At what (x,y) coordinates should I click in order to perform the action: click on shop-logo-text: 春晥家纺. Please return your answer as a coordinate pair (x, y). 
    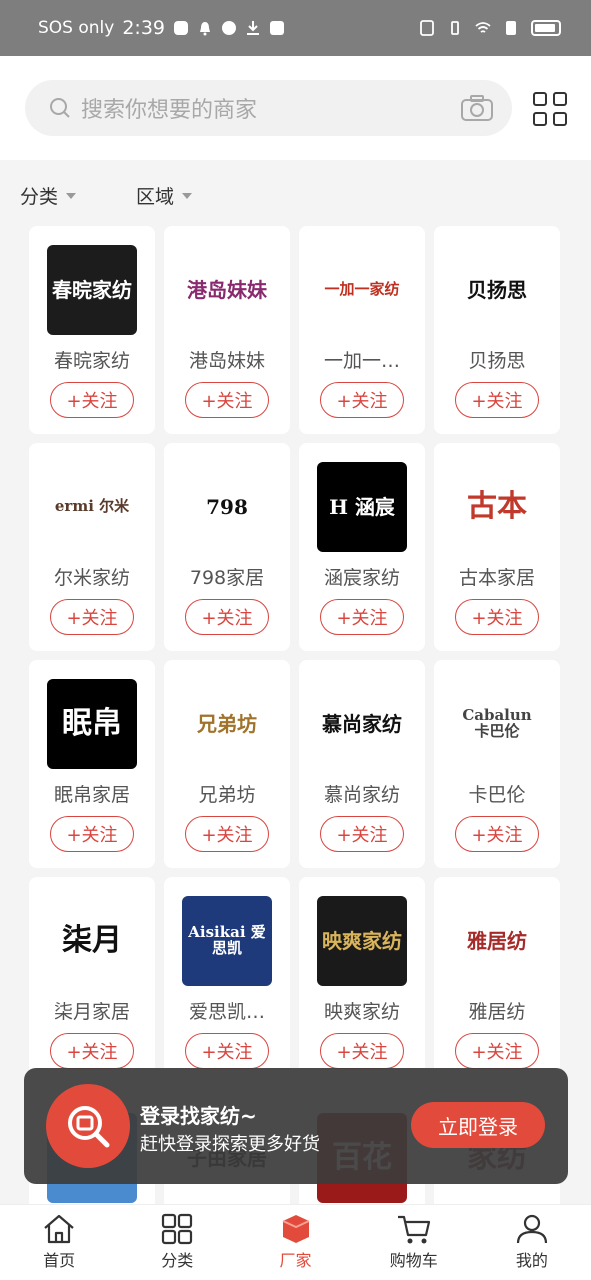
    Looking at the image, I should click on (92, 289).